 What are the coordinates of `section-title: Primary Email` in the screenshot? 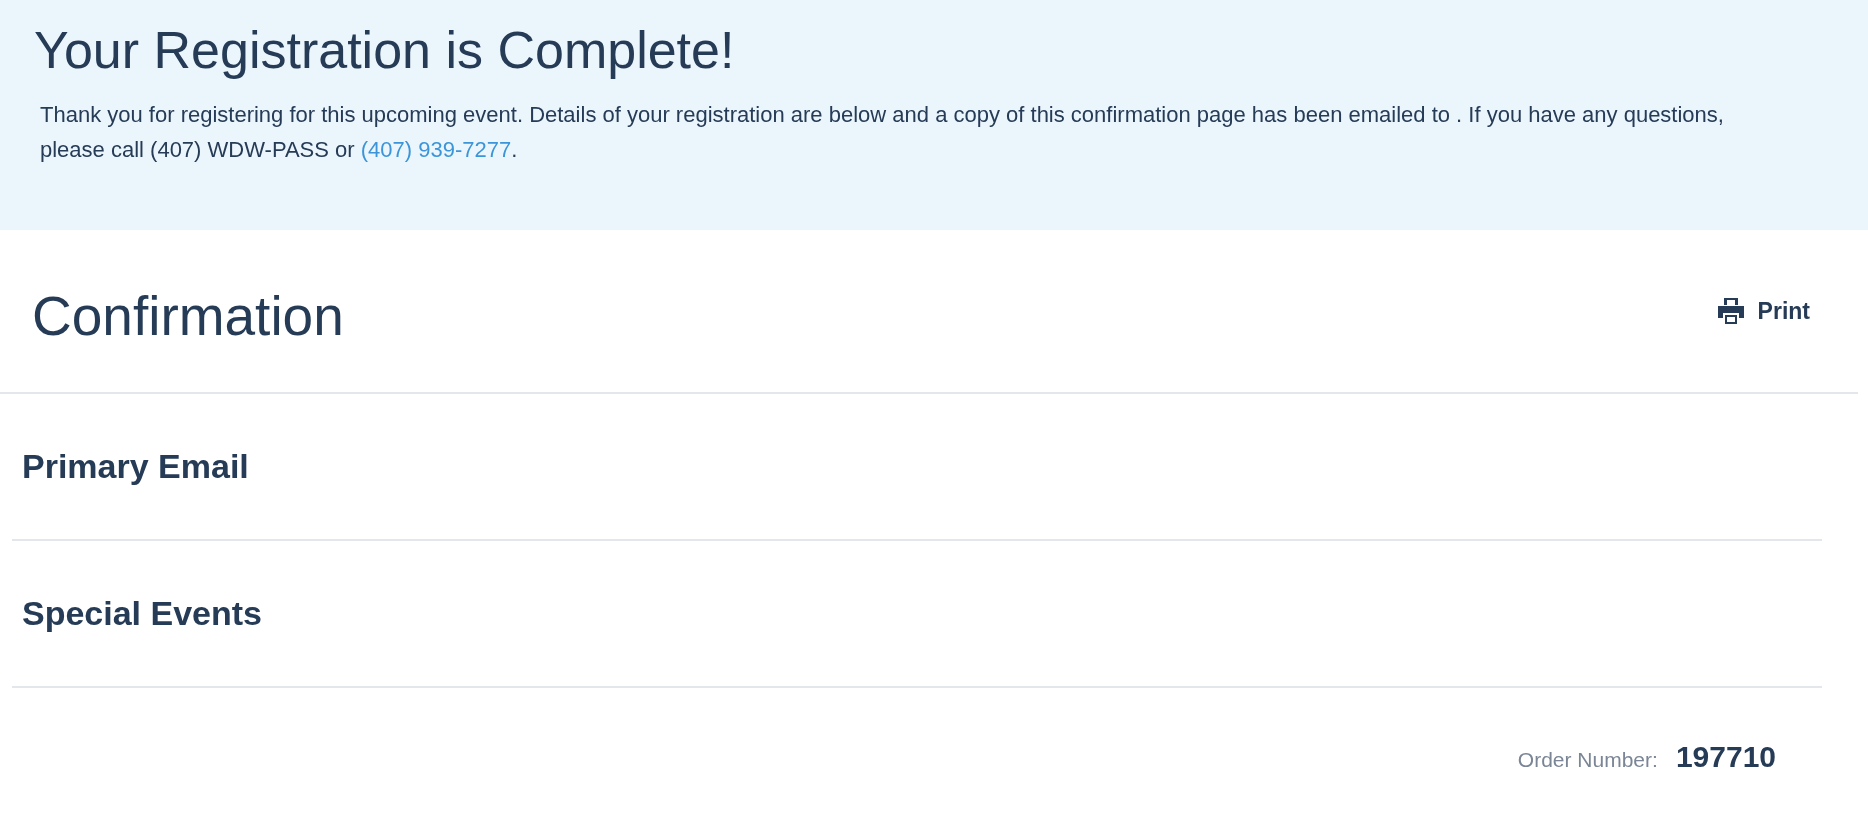 It's located at (135, 466).